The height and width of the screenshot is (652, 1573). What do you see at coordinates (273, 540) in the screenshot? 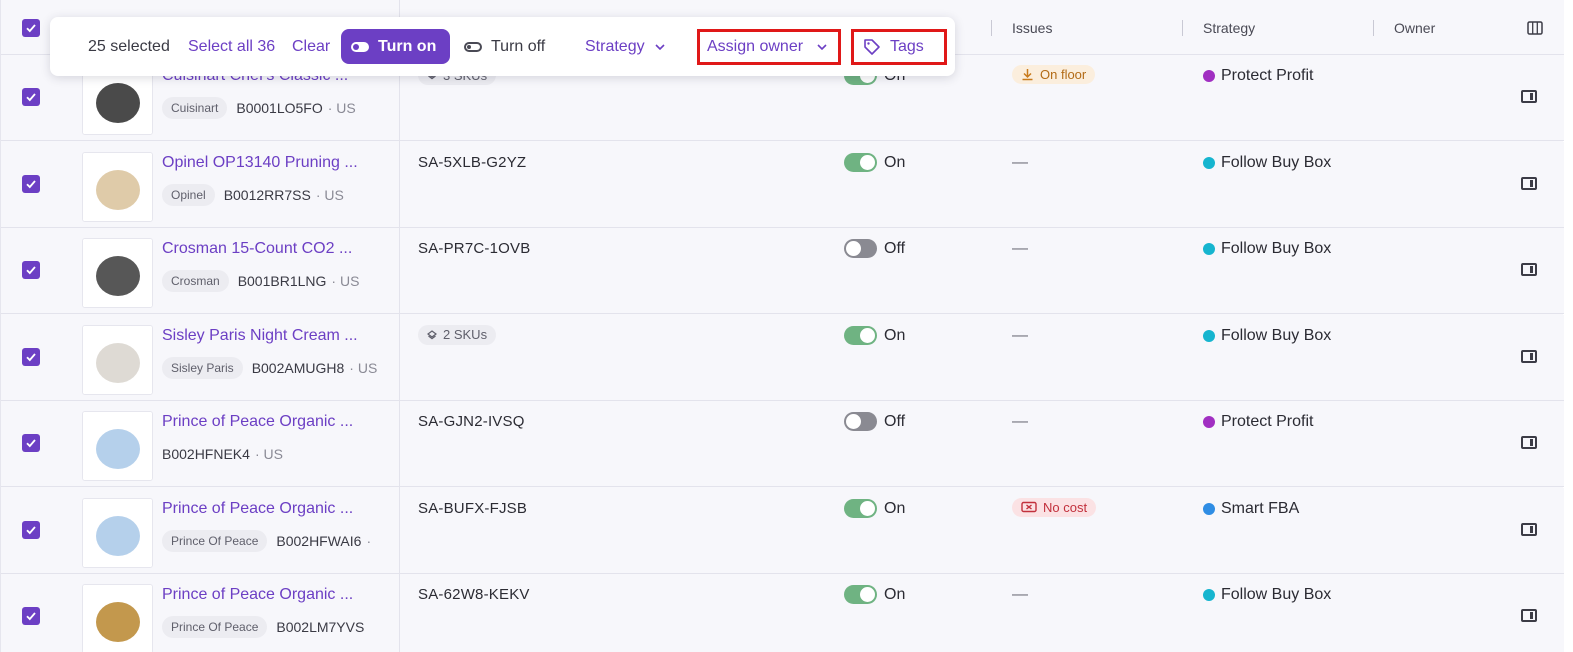
I see `product-meta: Prince Of Peace B002HFWAI6 ·` at bounding box center [273, 540].